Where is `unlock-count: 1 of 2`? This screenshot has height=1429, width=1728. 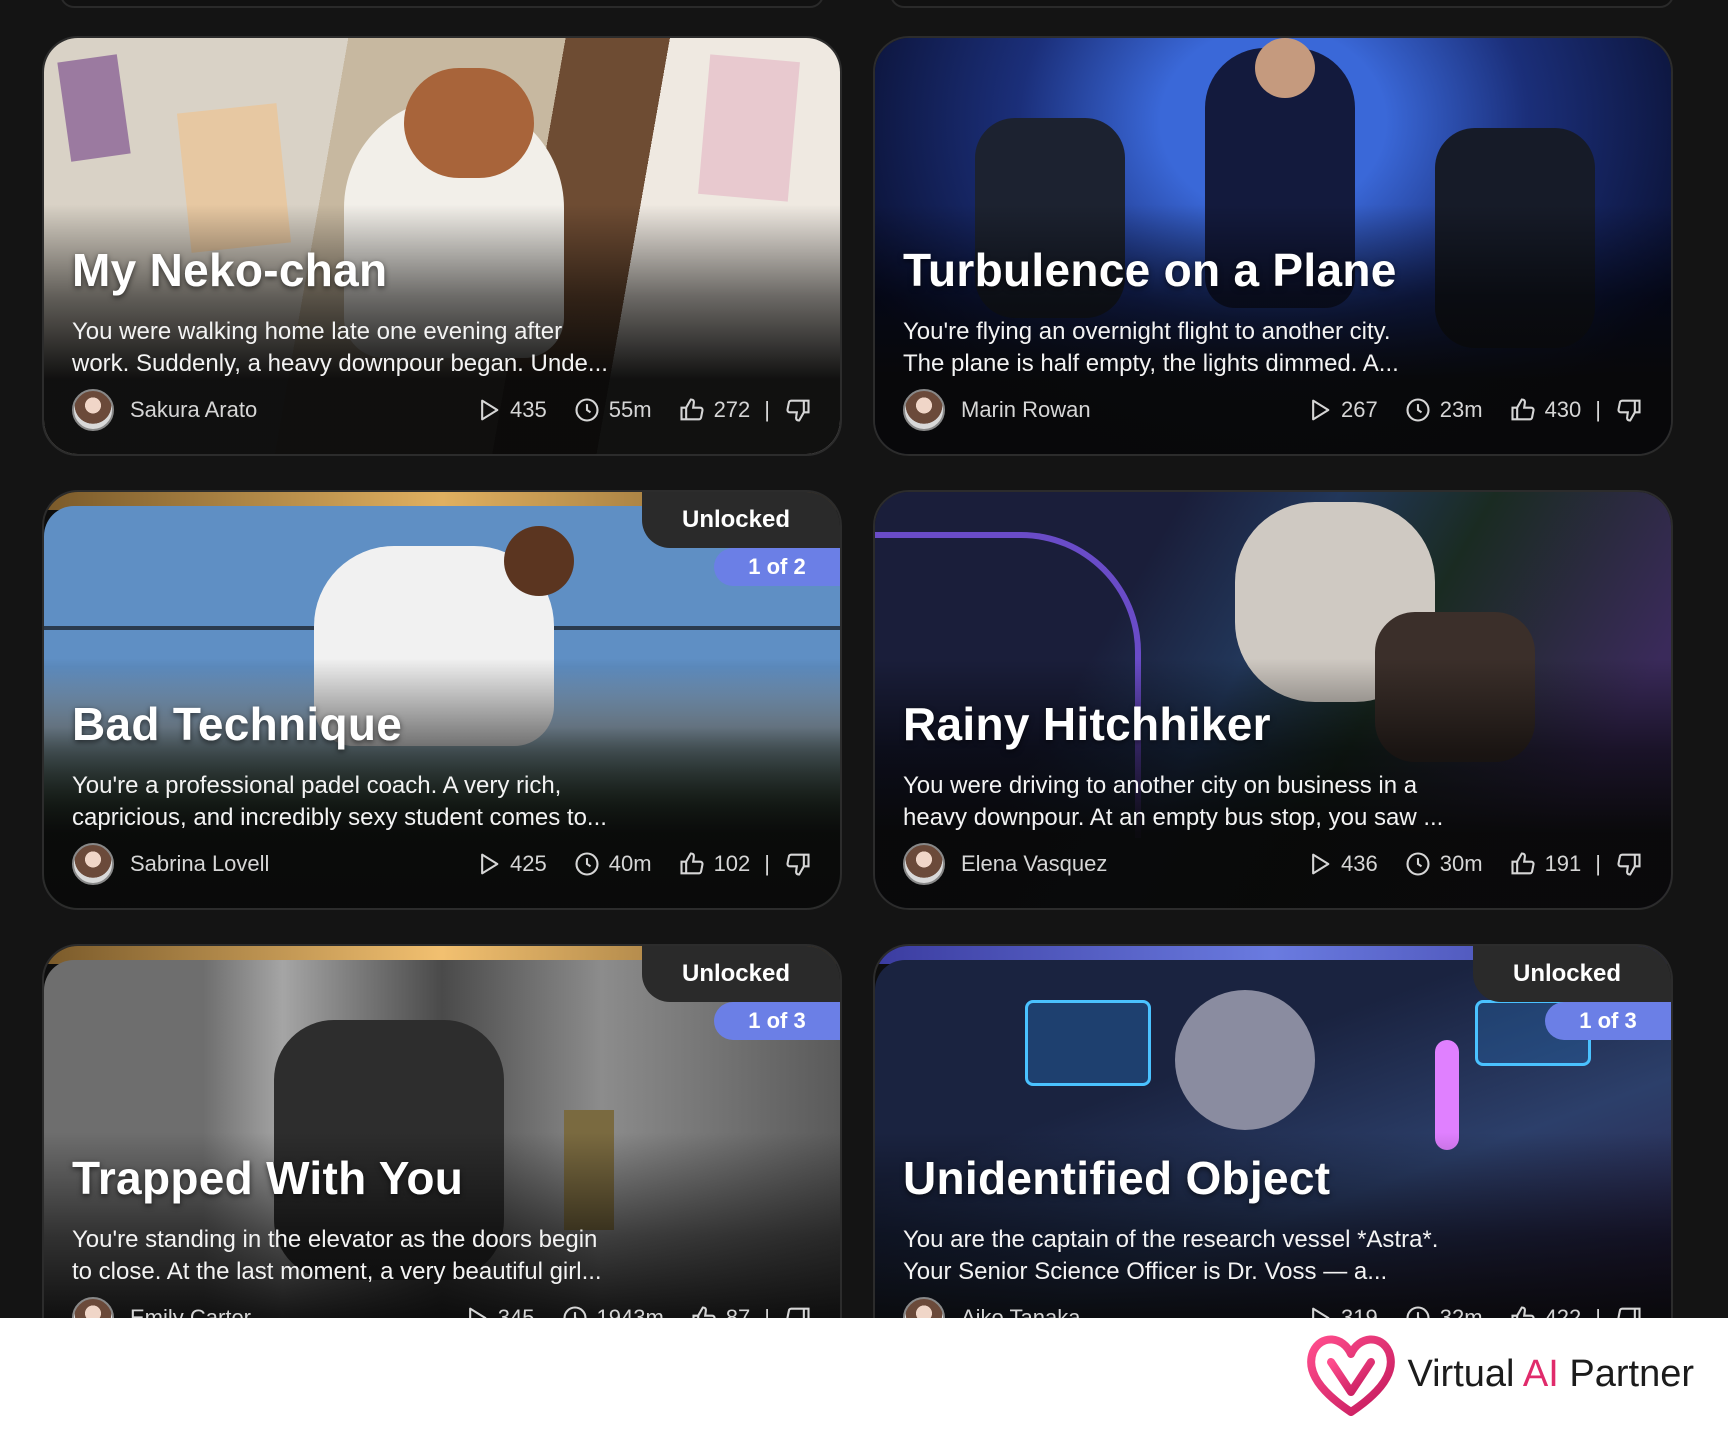
unlock-count: 1 of 2 is located at coordinates (777, 567).